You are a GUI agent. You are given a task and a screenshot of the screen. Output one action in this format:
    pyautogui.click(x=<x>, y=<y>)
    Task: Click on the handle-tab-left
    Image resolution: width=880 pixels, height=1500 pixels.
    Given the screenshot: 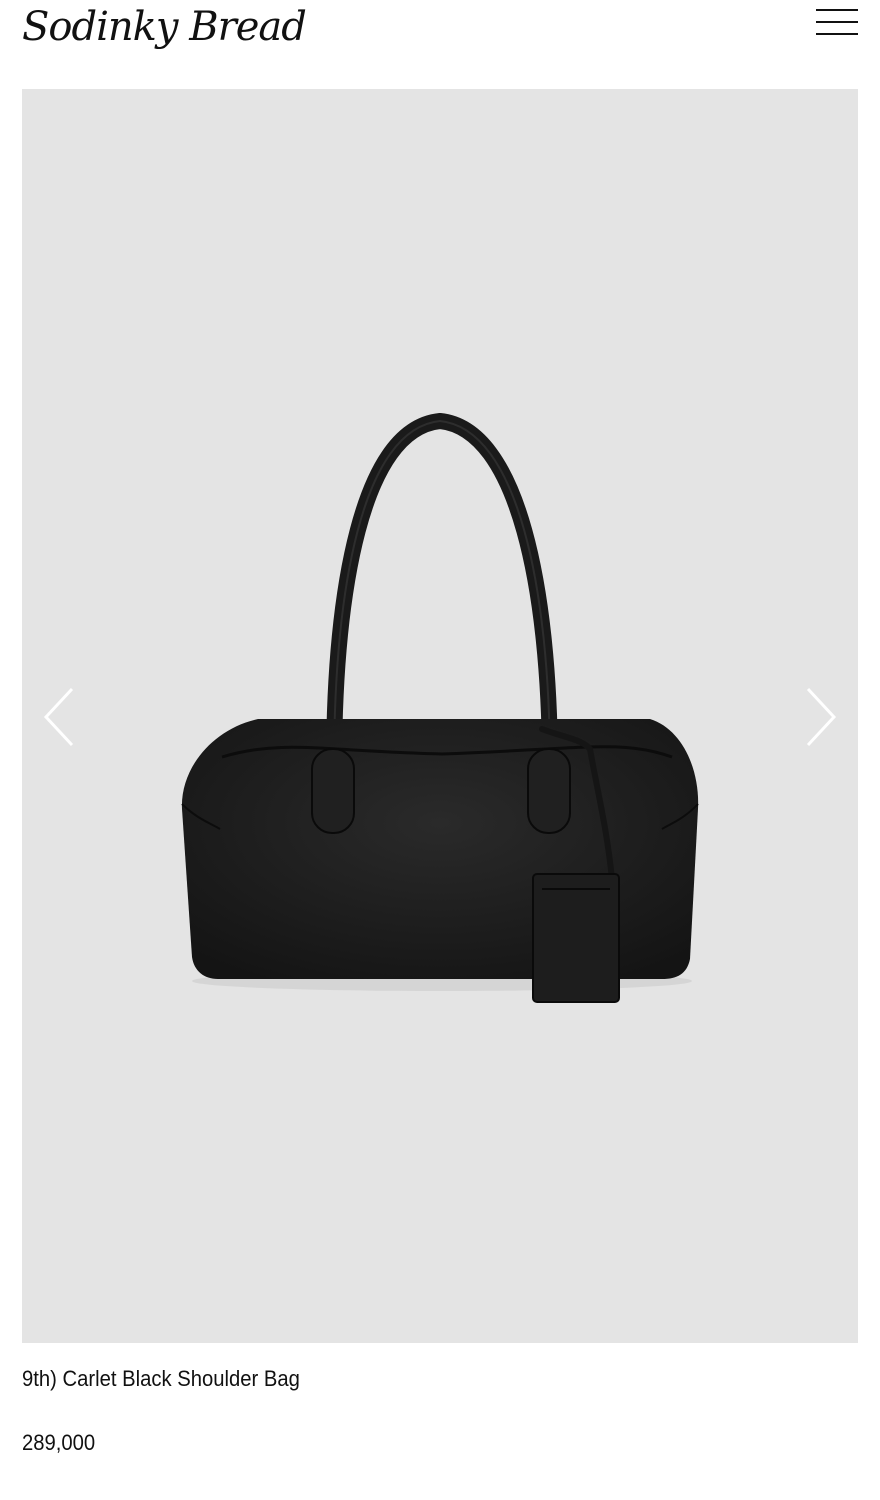 What is the action you would take?
    pyautogui.click(x=333, y=791)
    